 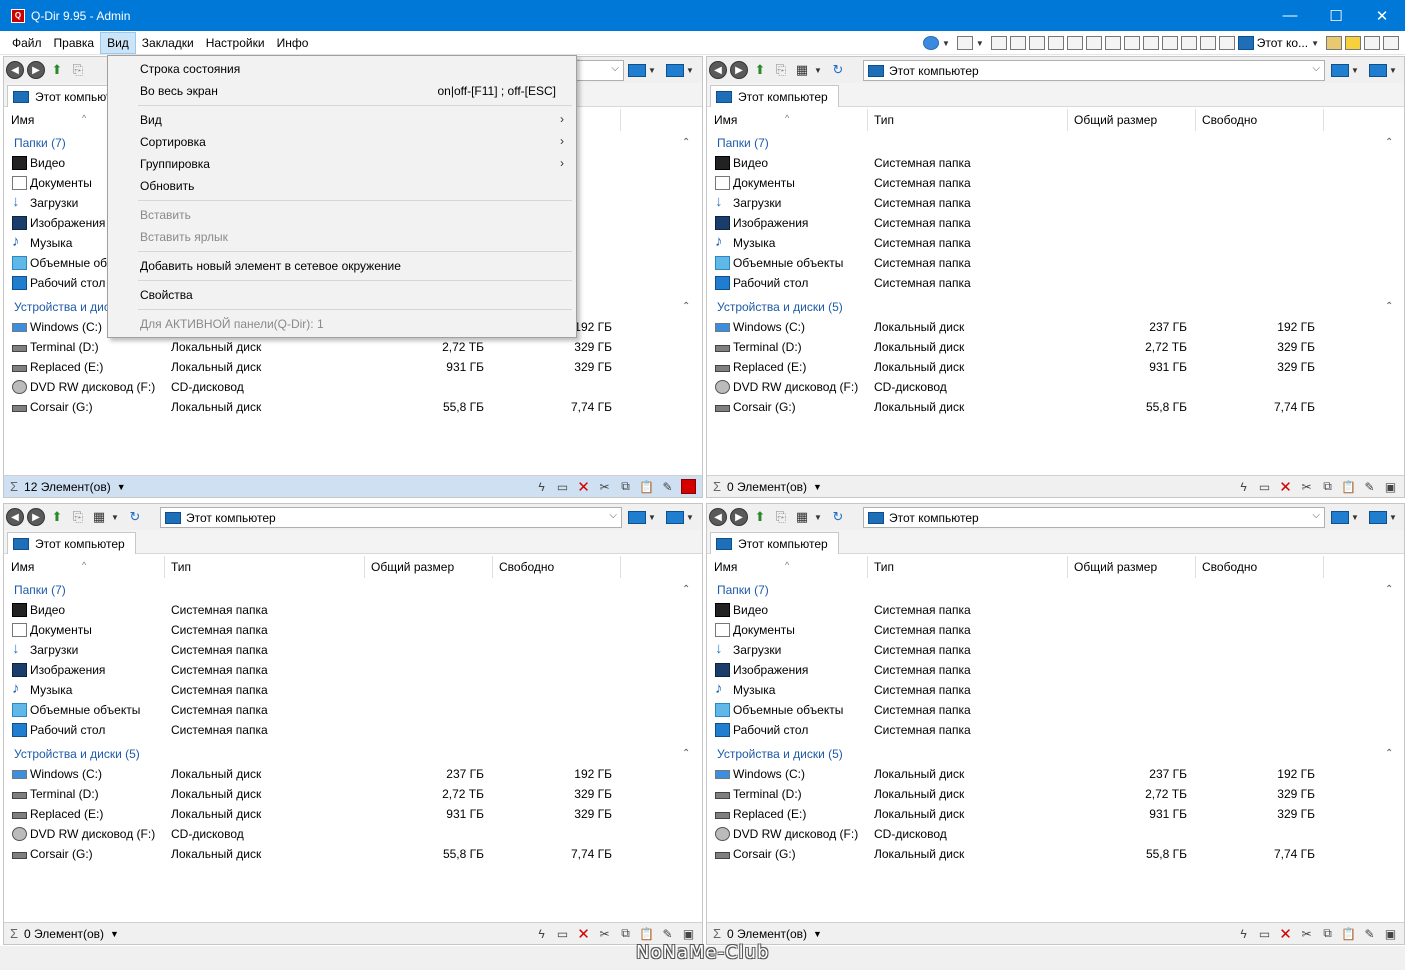 I want to click on edit-icon: ✎, so click(x=667, y=933).